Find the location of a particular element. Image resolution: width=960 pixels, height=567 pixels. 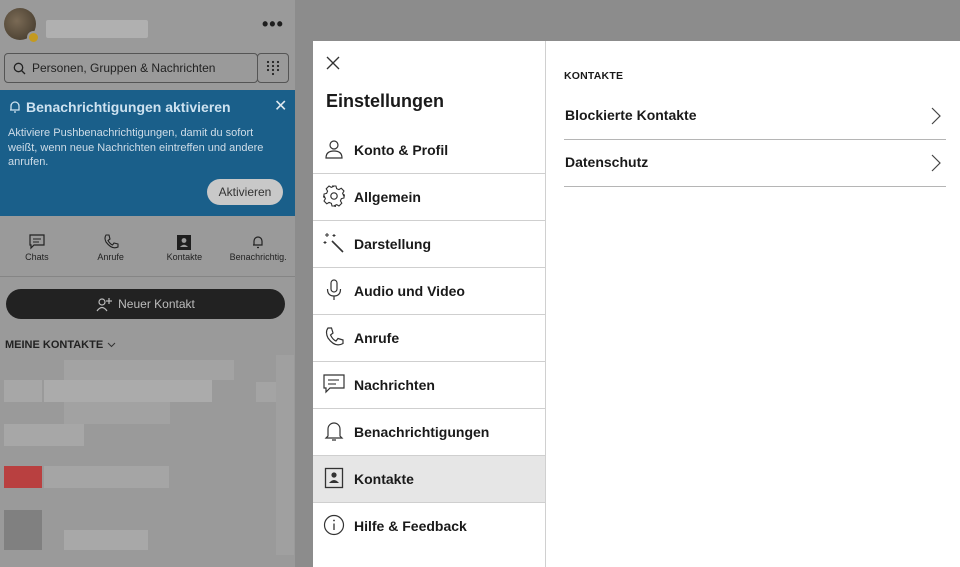

notification-title: Benachrichtigungen aktivieren is located at coordinates (128, 107).